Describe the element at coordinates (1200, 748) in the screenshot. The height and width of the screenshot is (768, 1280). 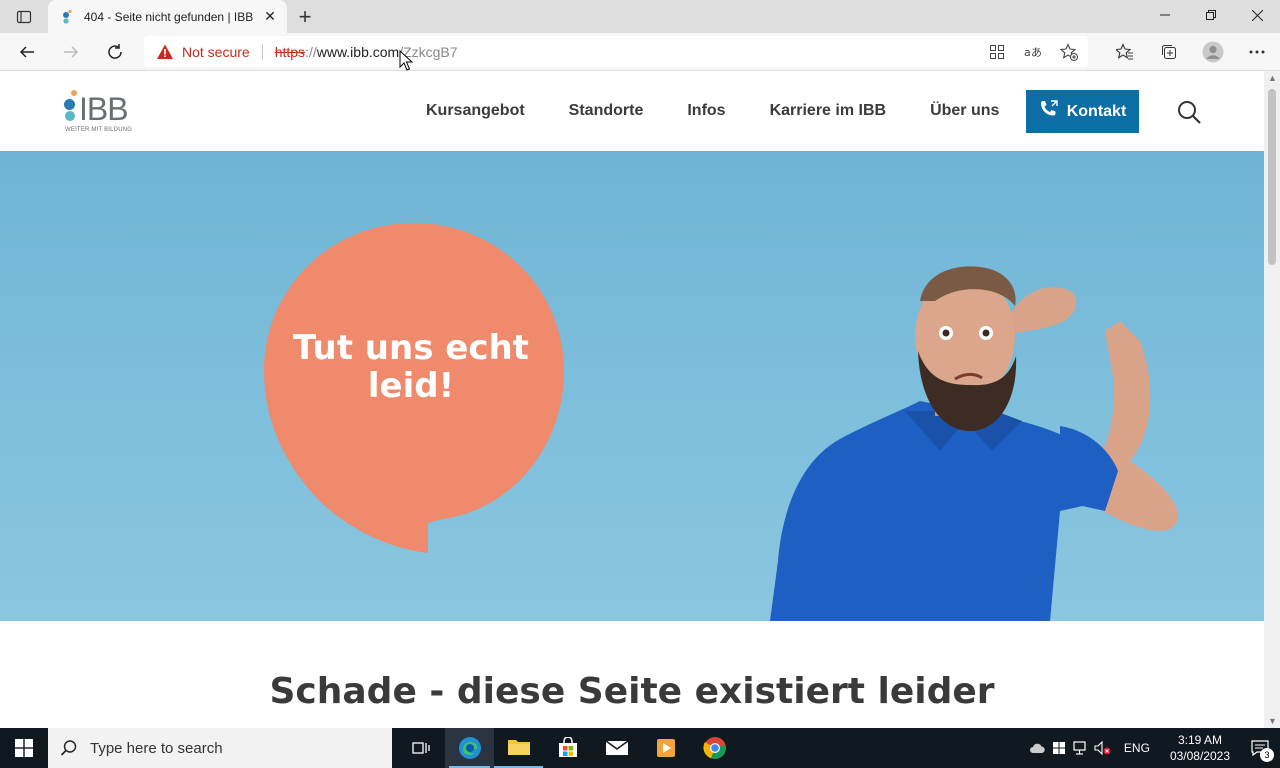
I see `taskbar-clock: 3:19 AM 03/08/2023` at that location.